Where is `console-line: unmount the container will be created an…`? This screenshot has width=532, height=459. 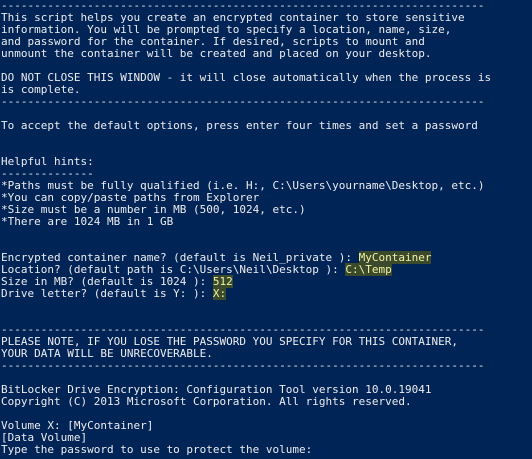 console-line: unmount the container will be created an… is located at coordinates (266, 54).